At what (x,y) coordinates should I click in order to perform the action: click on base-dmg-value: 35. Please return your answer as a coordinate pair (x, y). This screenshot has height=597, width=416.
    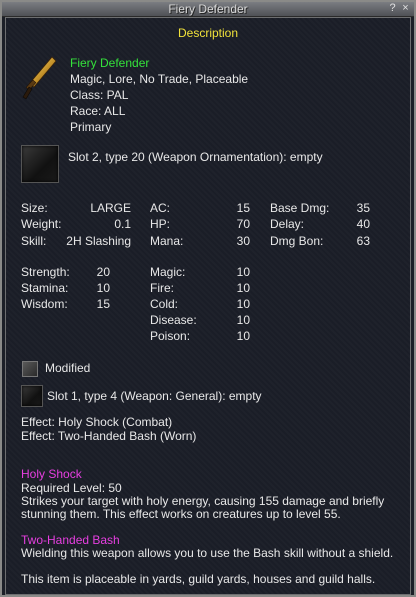
    Looking at the image, I should click on (363, 208).